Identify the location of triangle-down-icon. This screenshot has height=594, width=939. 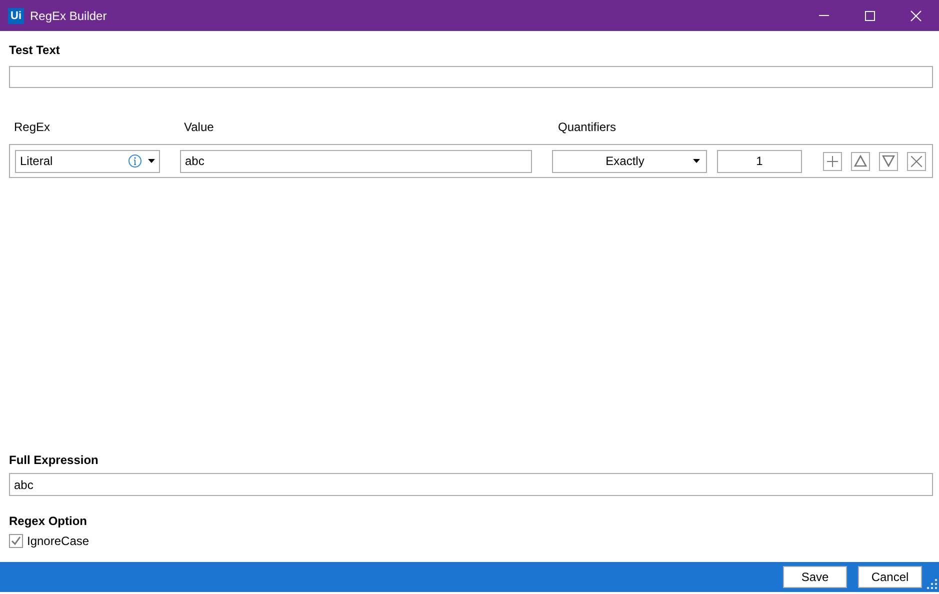
(888, 161).